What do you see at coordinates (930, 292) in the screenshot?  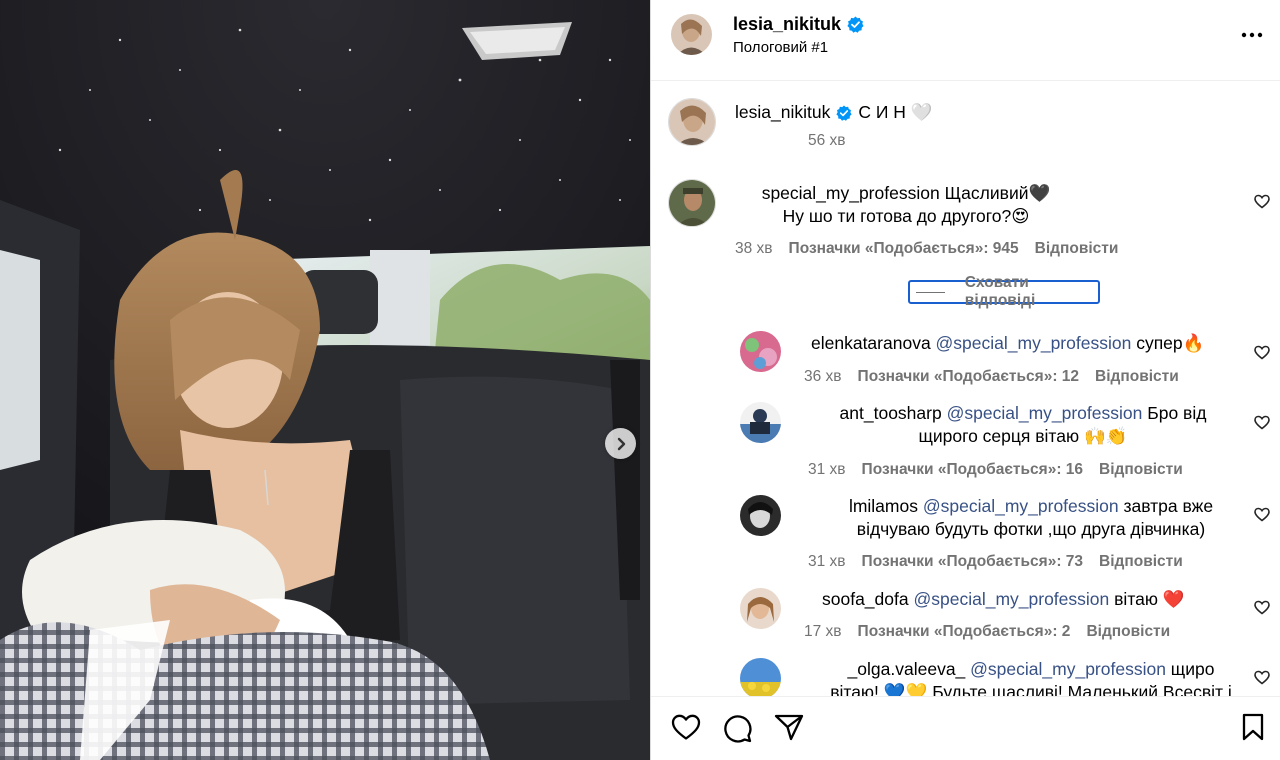 I see `divider` at bounding box center [930, 292].